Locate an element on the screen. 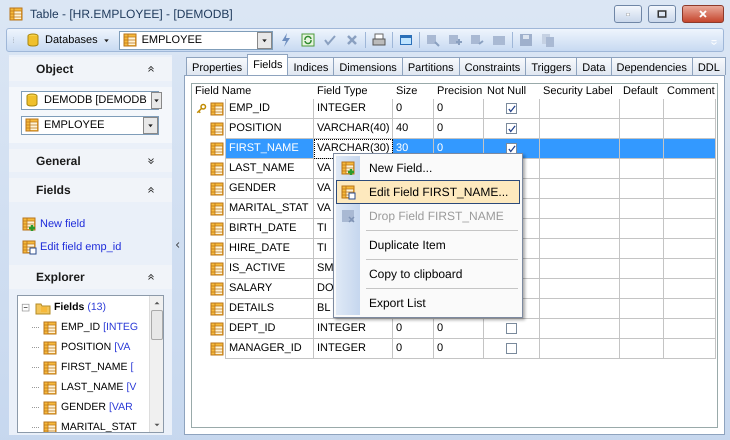 The height and width of the screenshot is (440, 730). printer-icon is located at coordinates (378, 40).